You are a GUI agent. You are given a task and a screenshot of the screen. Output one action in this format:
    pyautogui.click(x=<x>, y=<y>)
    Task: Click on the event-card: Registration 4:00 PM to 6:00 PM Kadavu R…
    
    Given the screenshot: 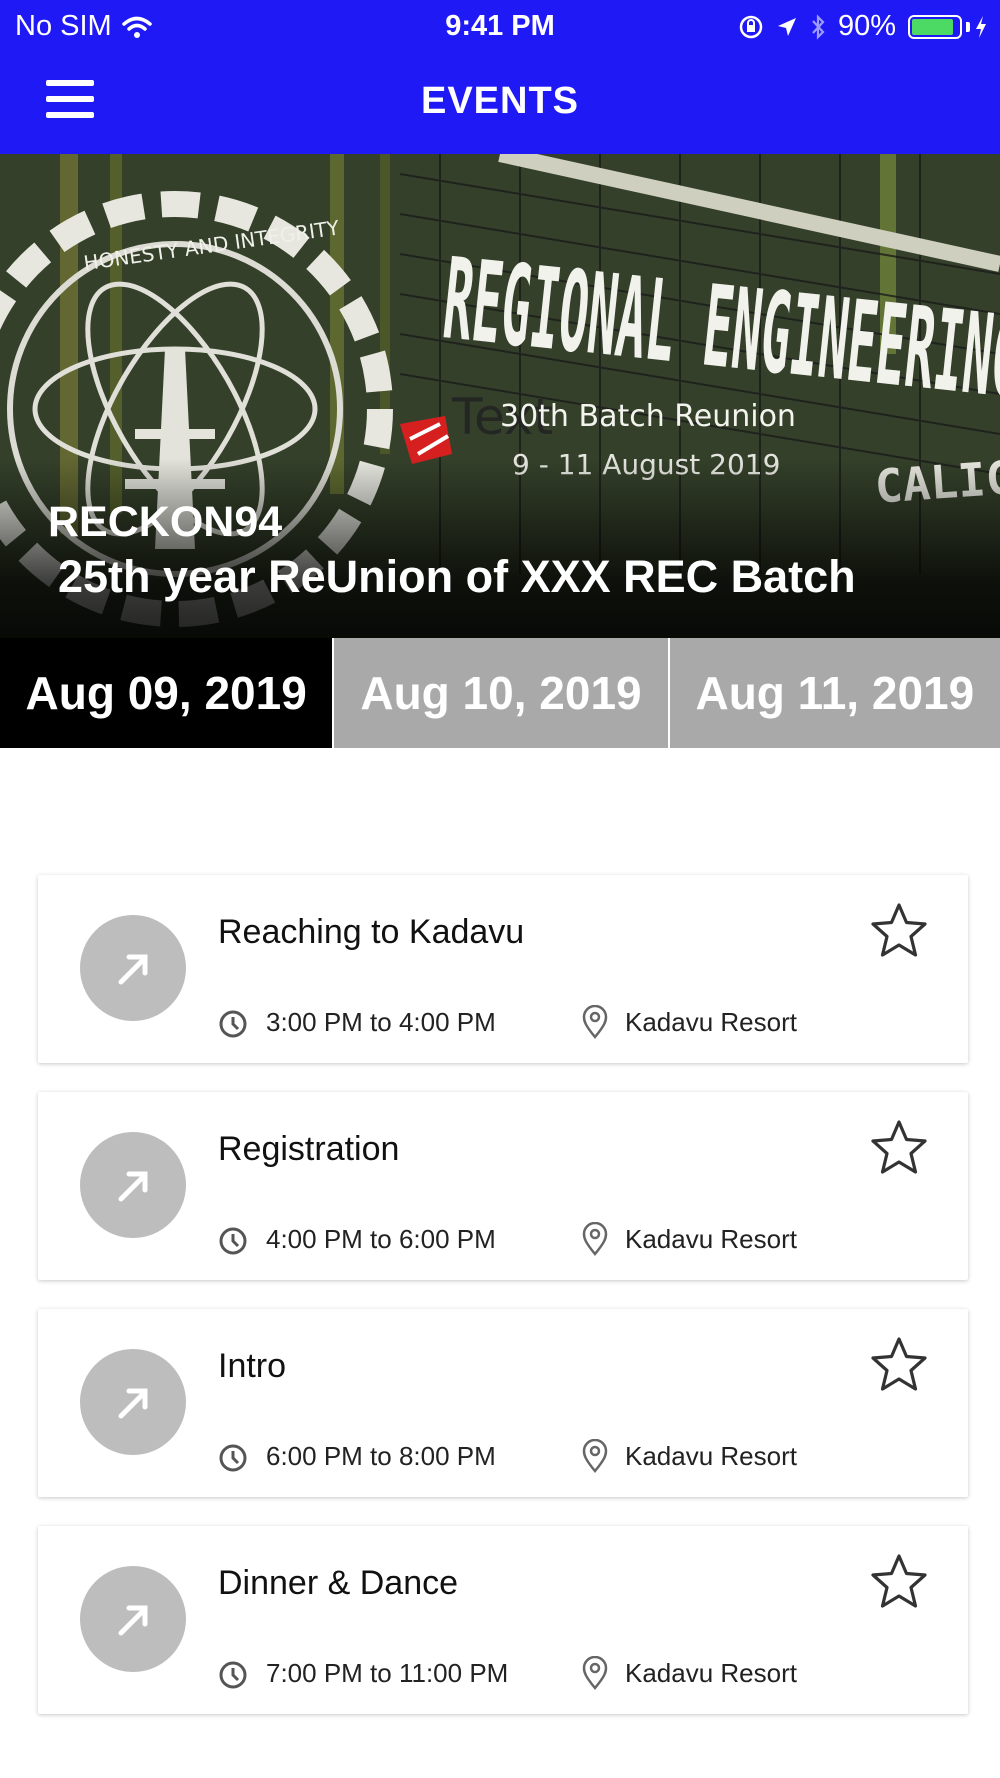 What is the action you would take?
    pyautogui.click(x=503, y=1186)
    